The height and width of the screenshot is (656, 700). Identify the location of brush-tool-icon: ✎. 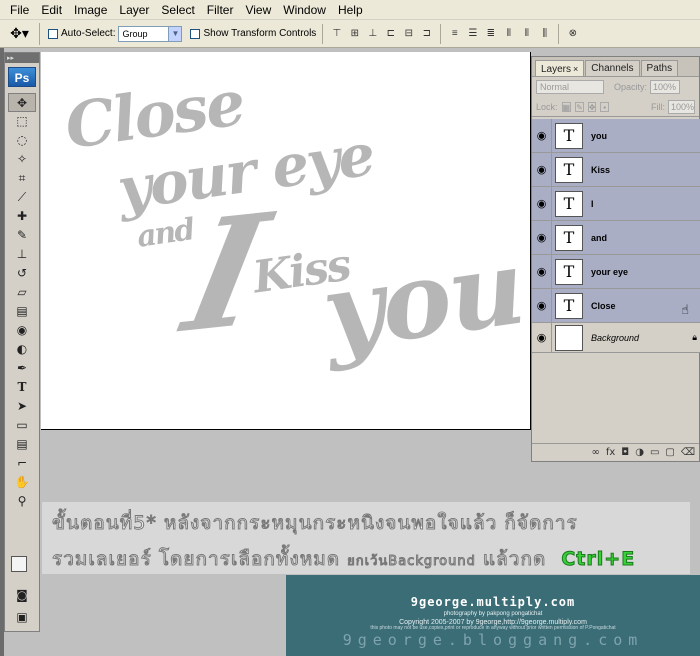
(22, 235).